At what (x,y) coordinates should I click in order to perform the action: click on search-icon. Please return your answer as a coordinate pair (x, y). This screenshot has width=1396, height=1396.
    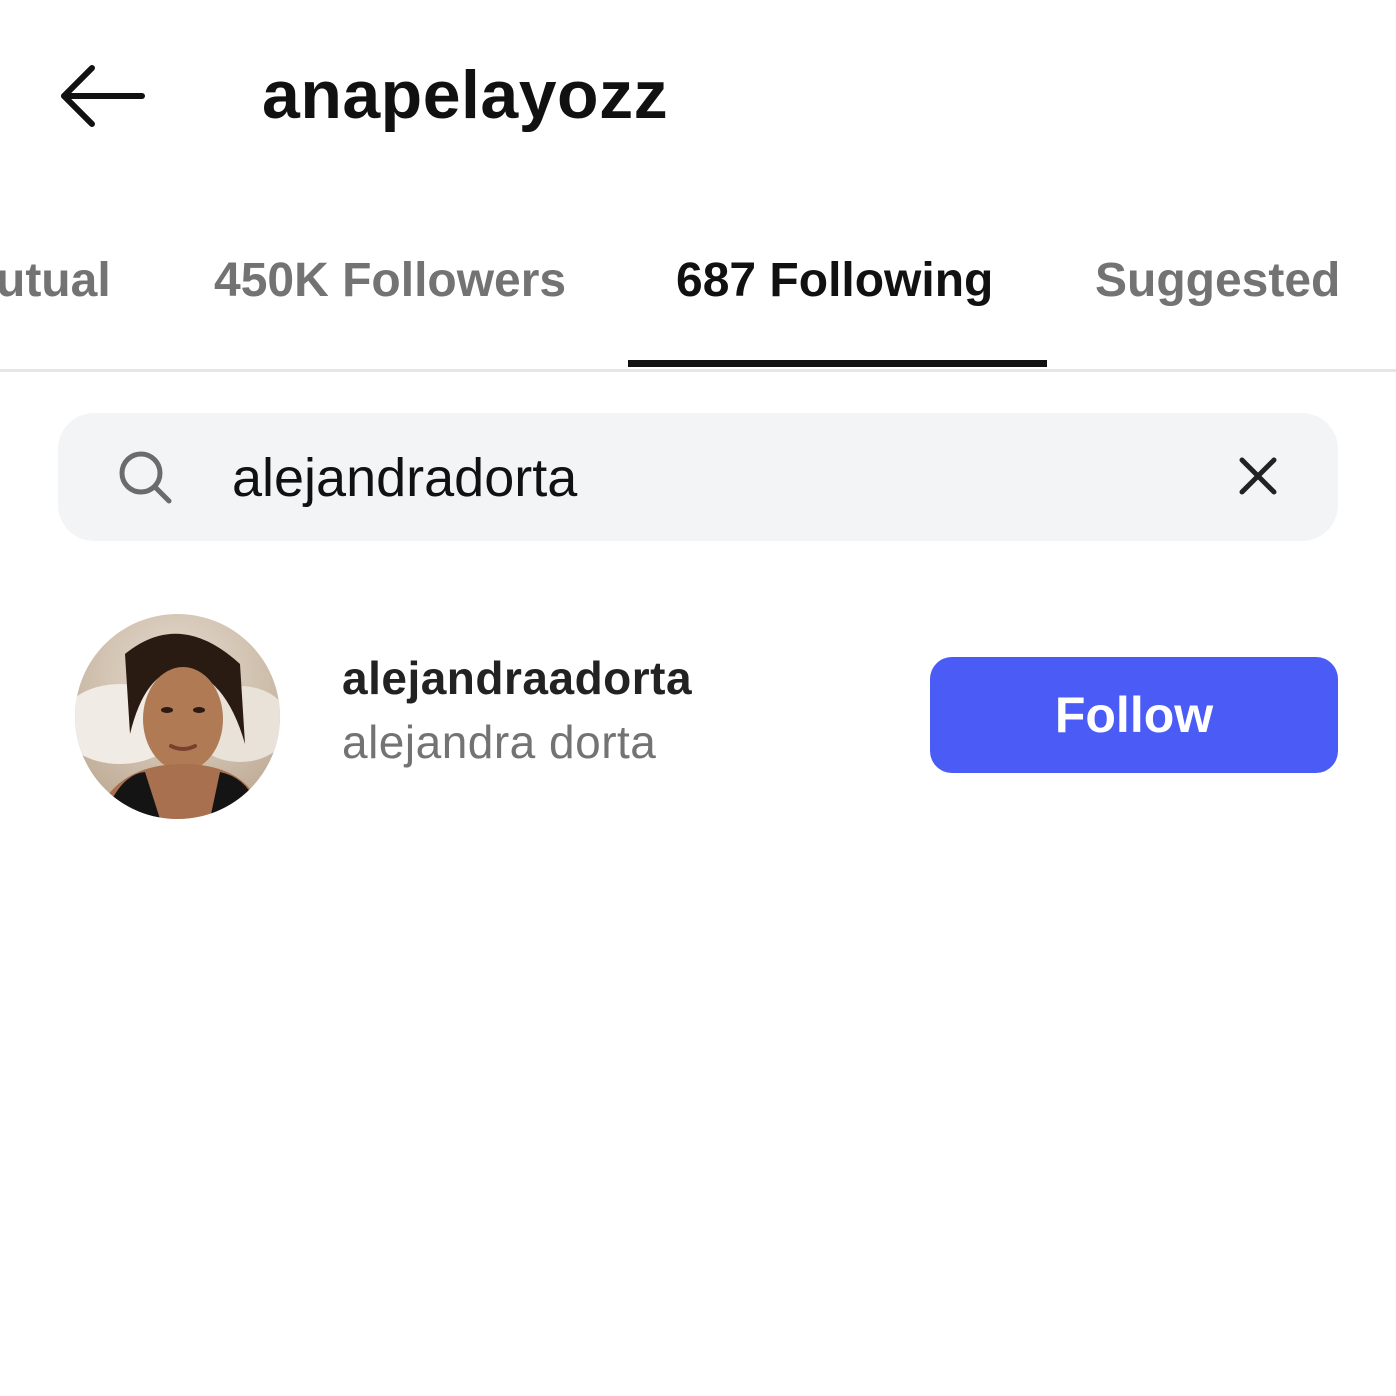
    Looking at the image, I should click on (145, 477).